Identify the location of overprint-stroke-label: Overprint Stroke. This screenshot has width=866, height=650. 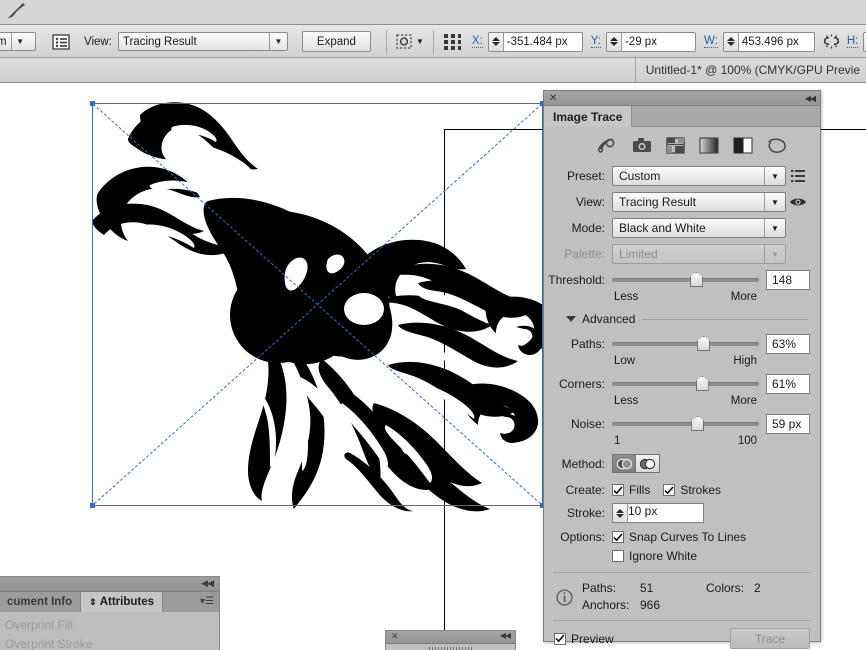
(49, 643).